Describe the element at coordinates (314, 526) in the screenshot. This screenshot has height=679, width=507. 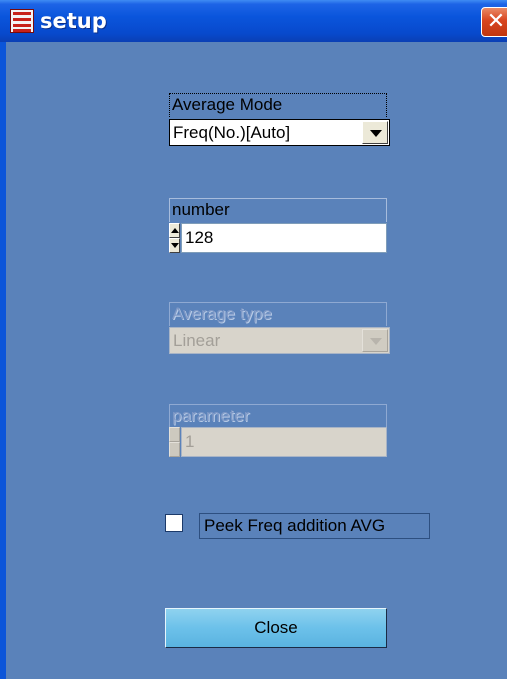
I see `peek-freq-label: Peek Freq addition AVG` at that location.